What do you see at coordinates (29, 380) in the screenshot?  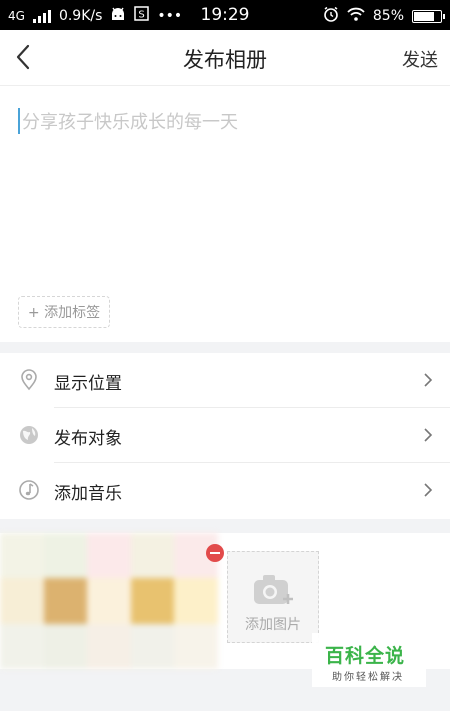 I see `location-pin-icon` at bounding box center [29, 380].